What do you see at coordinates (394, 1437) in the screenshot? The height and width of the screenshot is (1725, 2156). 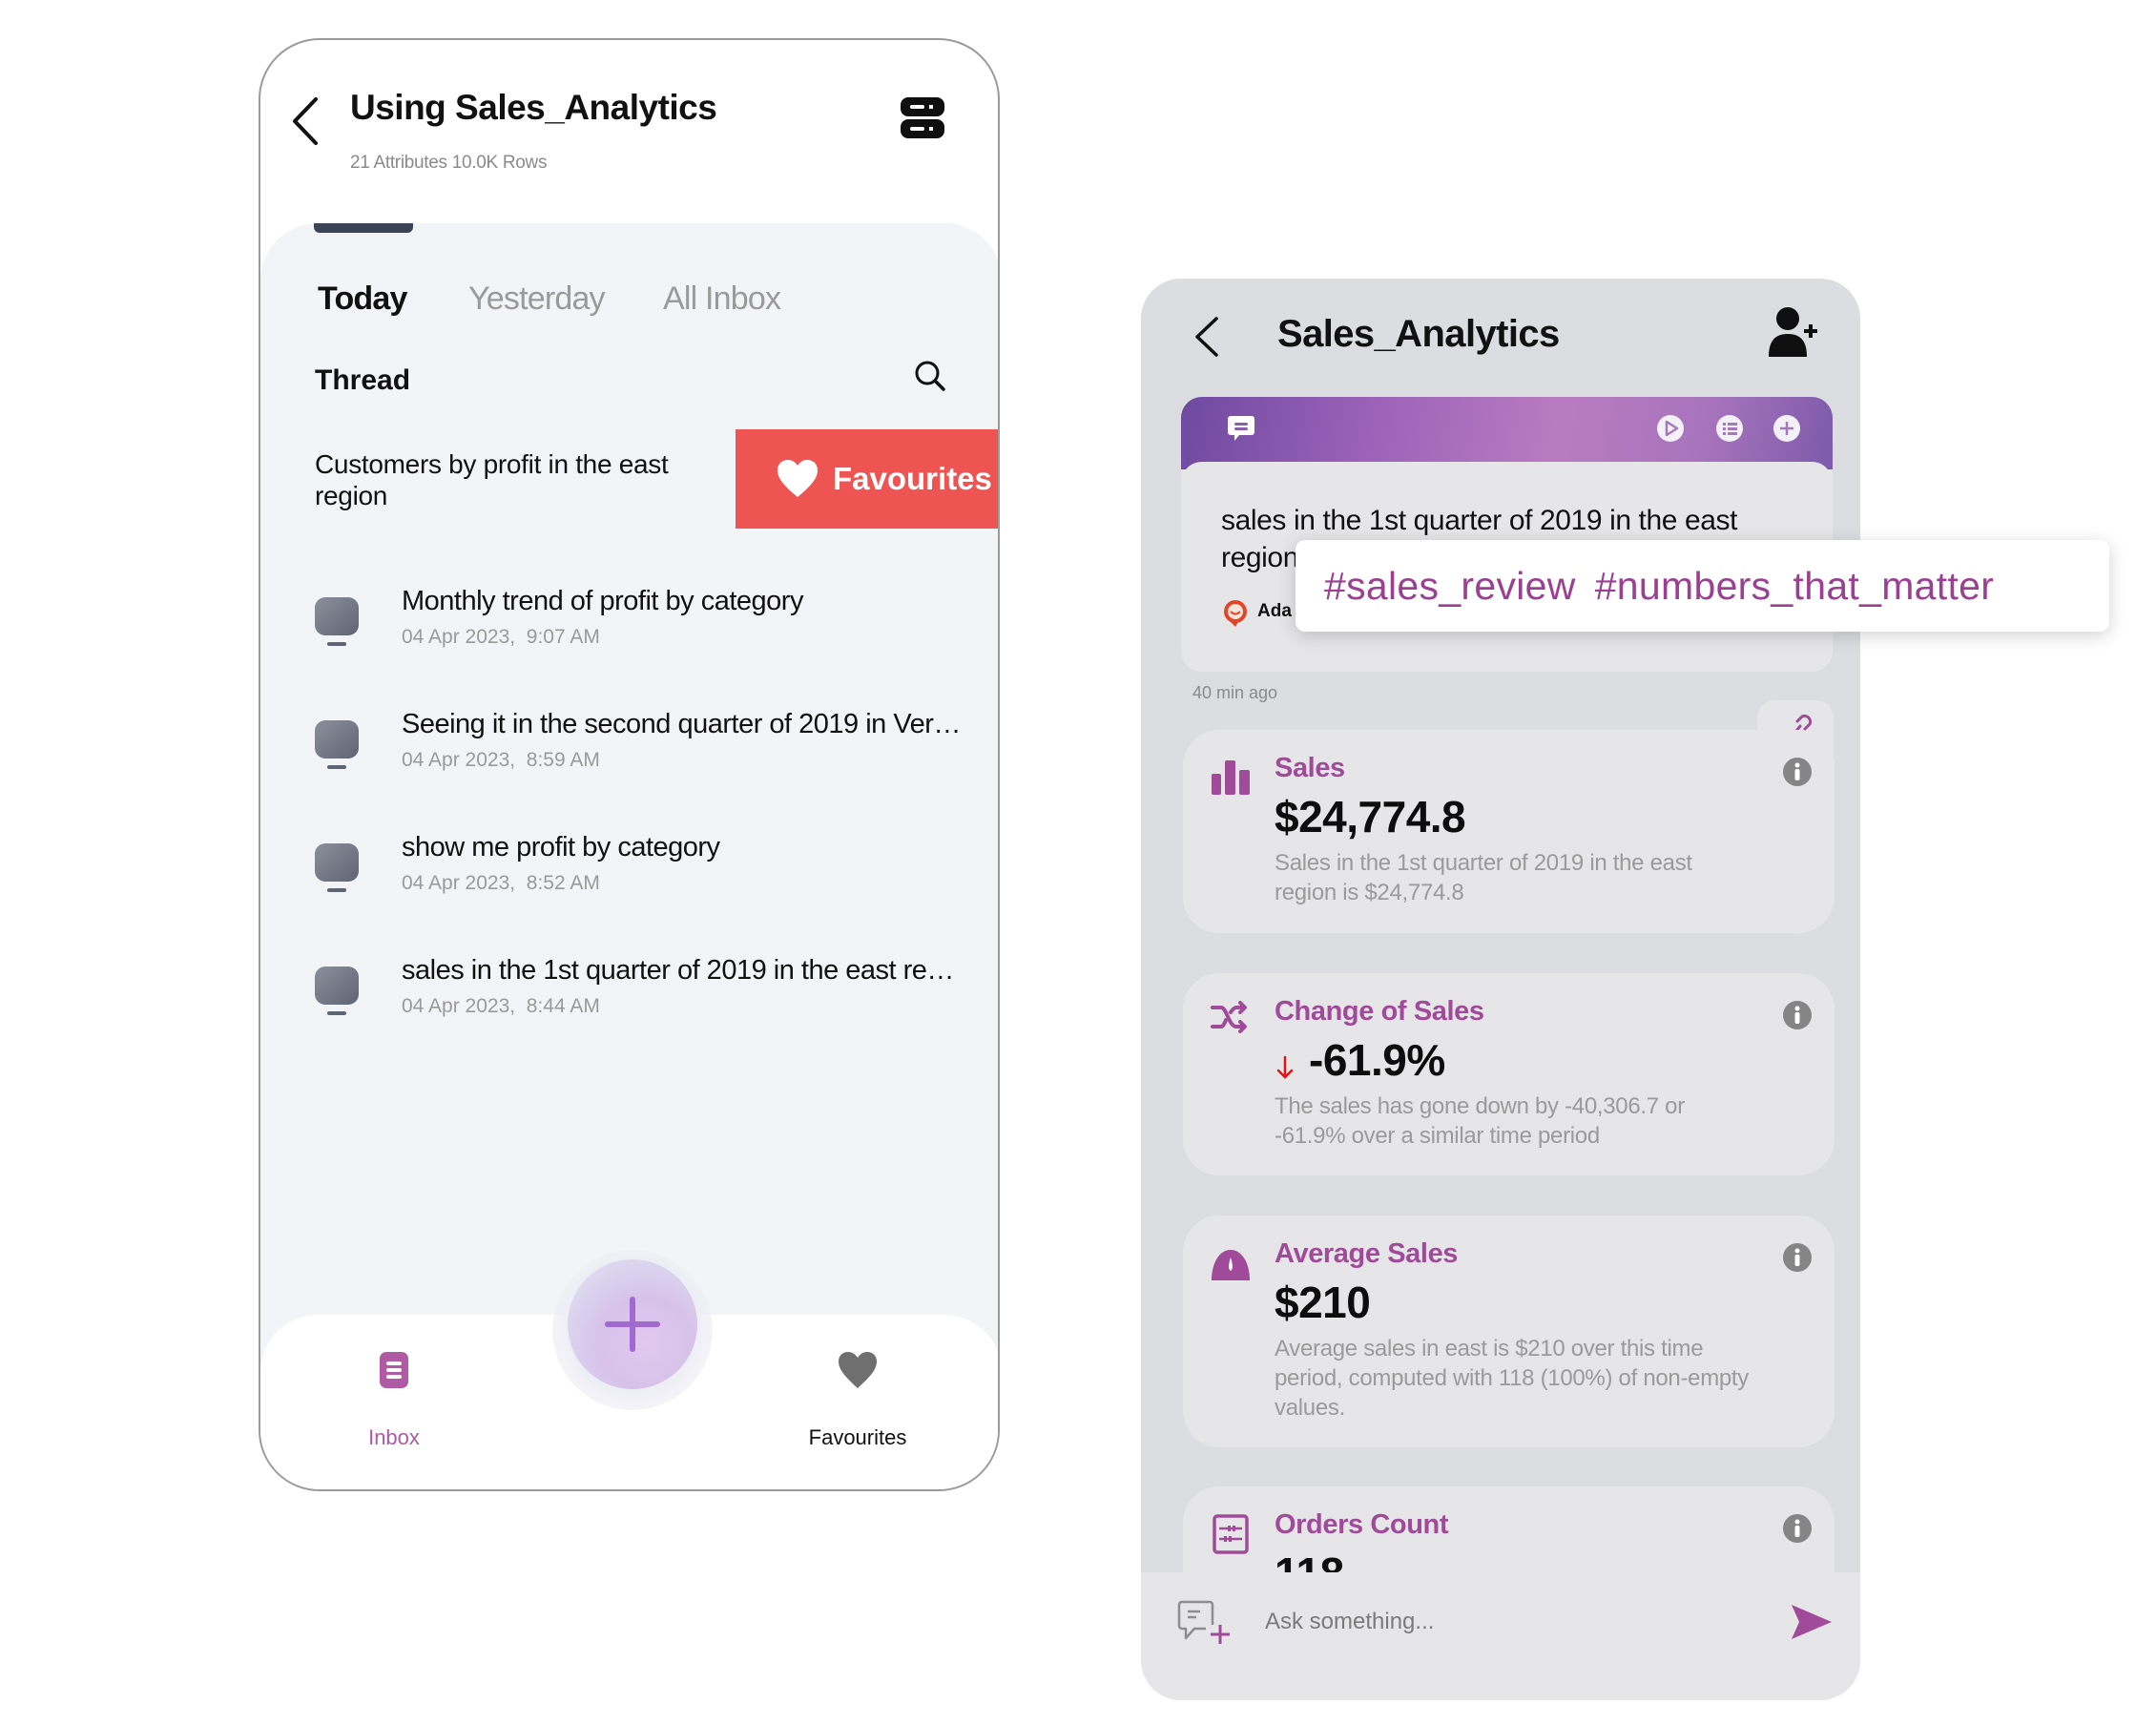 I see `nav-inbox-label: Inbox` at bounding box center [394, 1437].